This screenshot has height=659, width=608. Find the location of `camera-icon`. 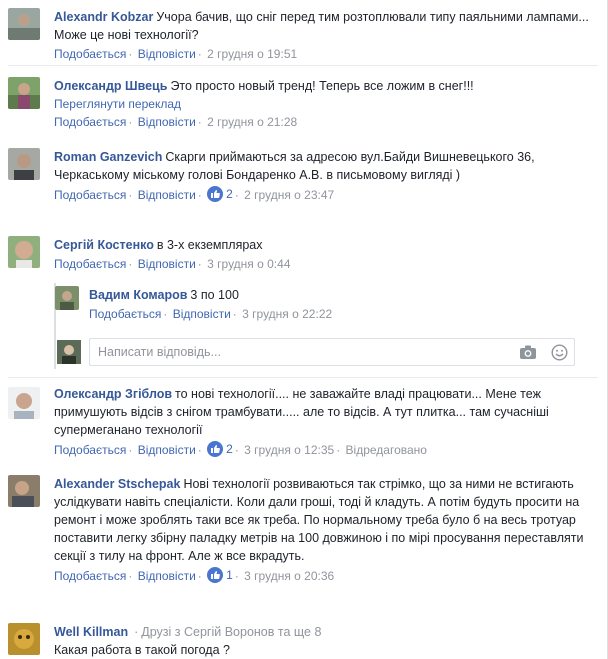

camera-icon is located at coordinates (528, 354).